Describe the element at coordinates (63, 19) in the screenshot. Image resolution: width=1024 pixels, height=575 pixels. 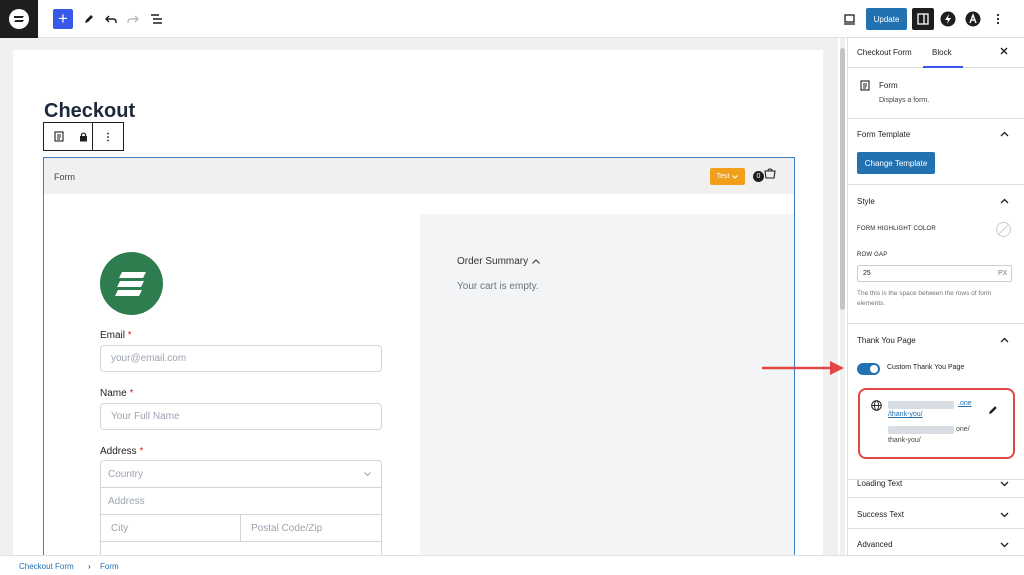
I see `add-block-button: +` at that location.